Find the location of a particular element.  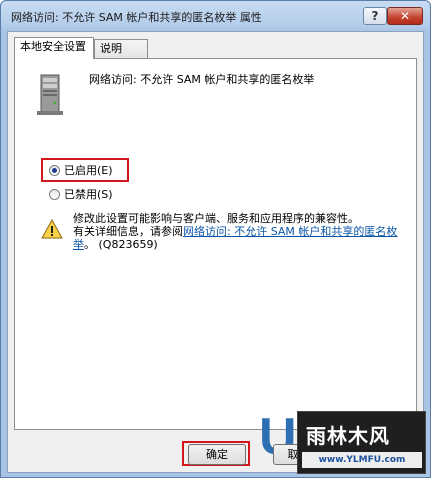

window-title: 网络访问: 不允许 SAM 帐户和共享的匿名枚举 属性 is located at coordinates (136, 17).